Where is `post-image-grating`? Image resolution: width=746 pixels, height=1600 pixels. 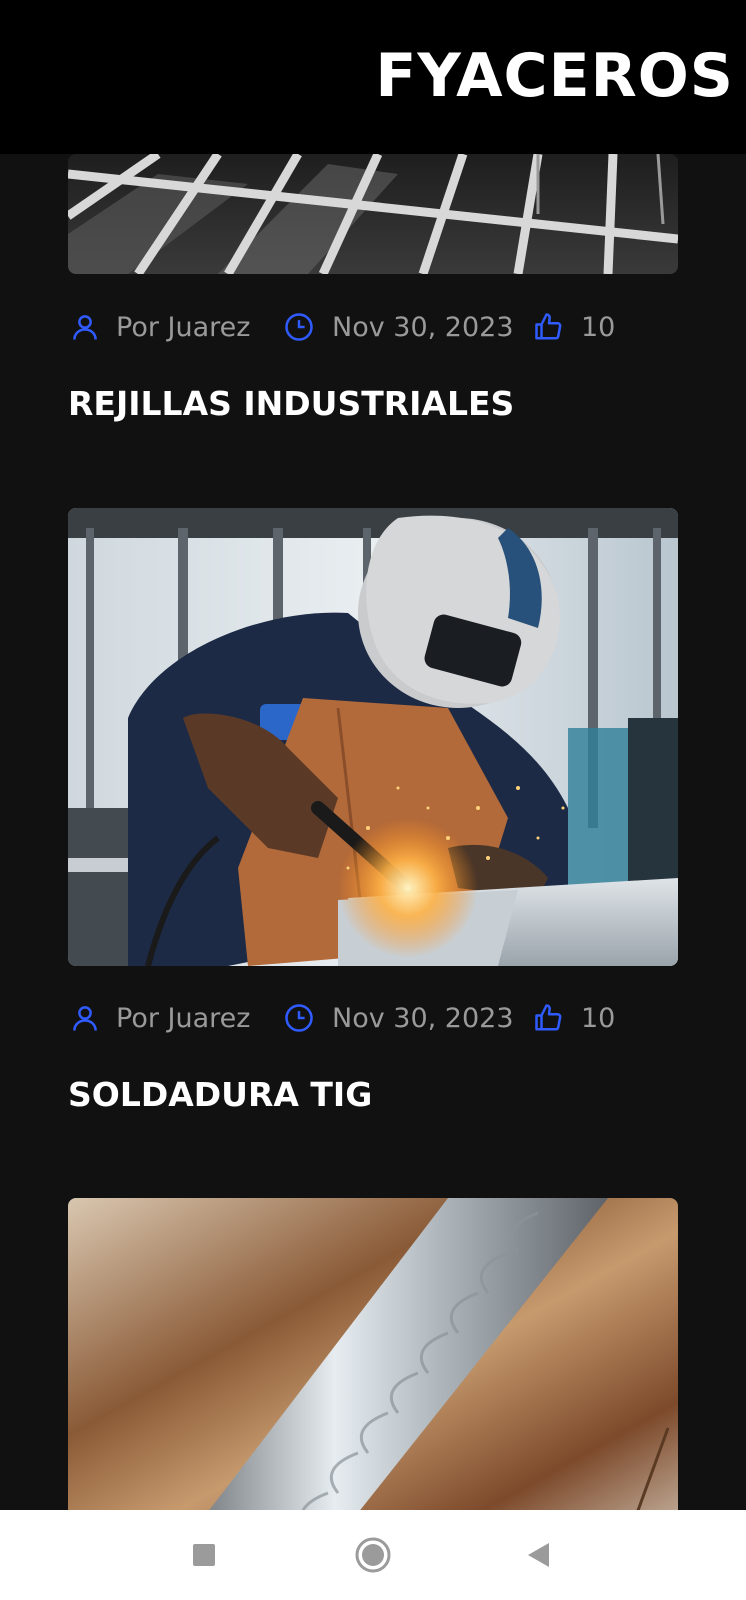 post-image-grating is located at coordinates (373, 214).